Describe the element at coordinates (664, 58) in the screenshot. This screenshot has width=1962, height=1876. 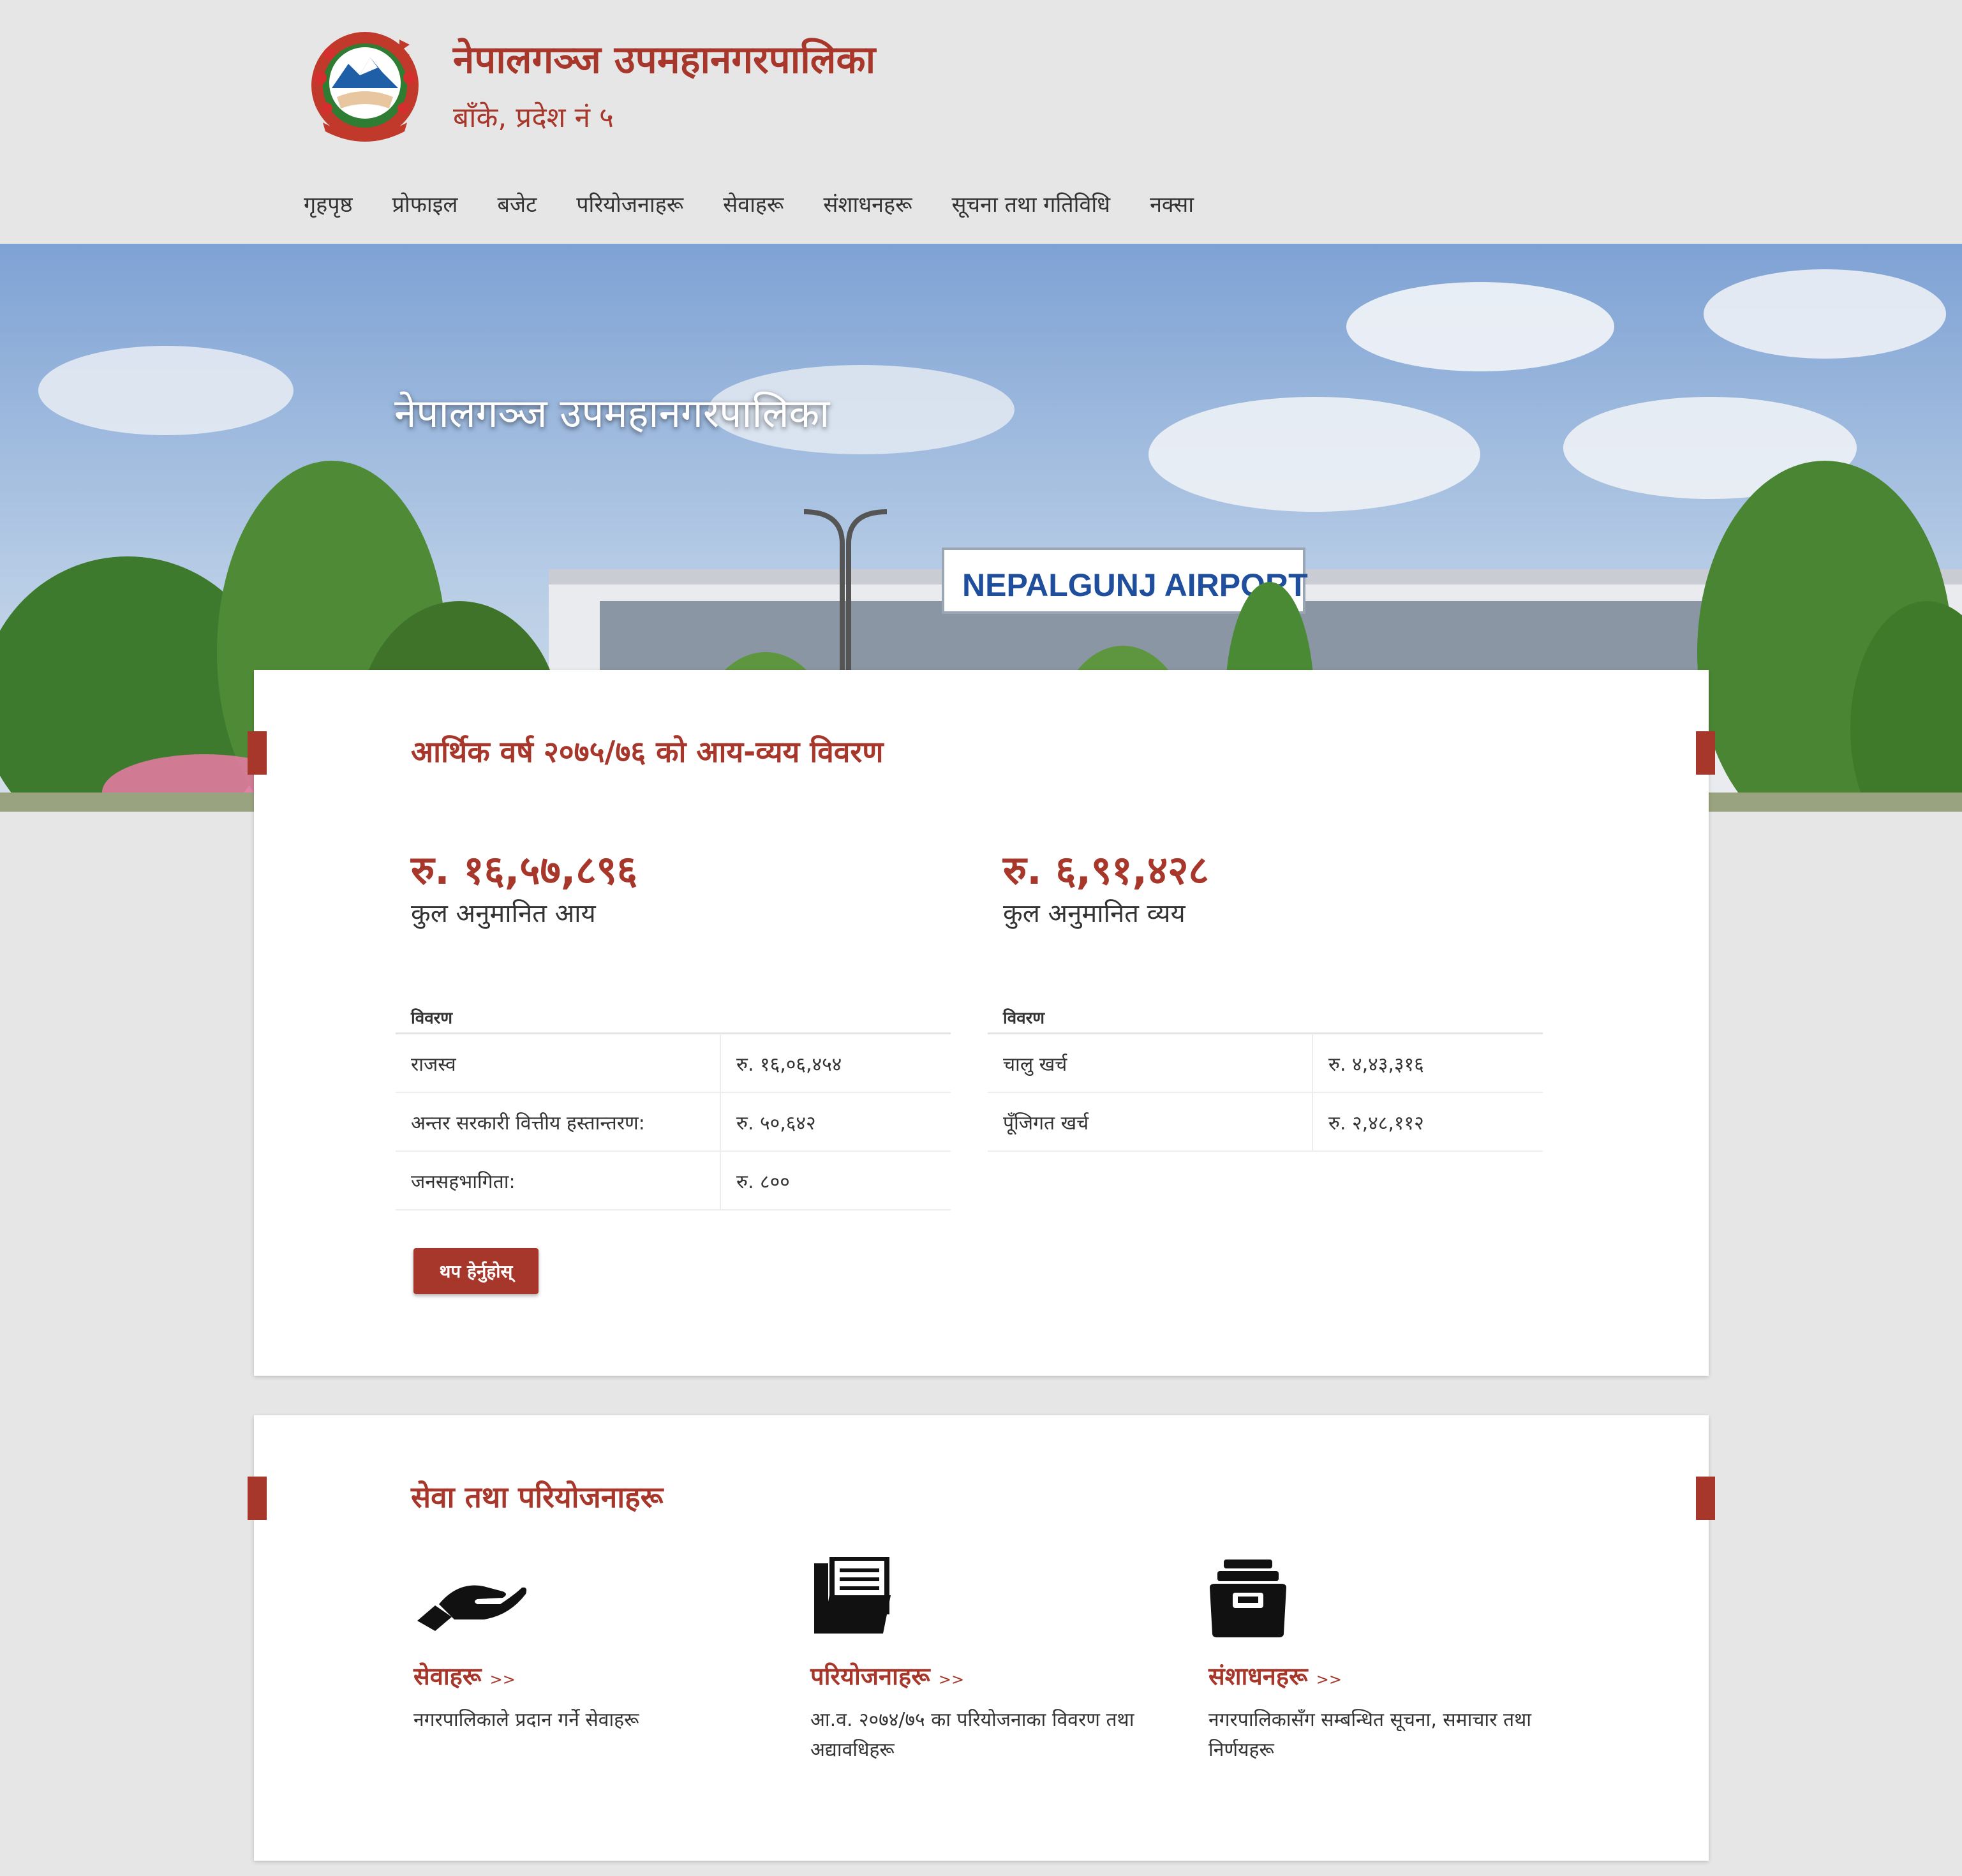
I see `site-title: नेपालगञ्ज उपमहानगरपालिका` at that location.